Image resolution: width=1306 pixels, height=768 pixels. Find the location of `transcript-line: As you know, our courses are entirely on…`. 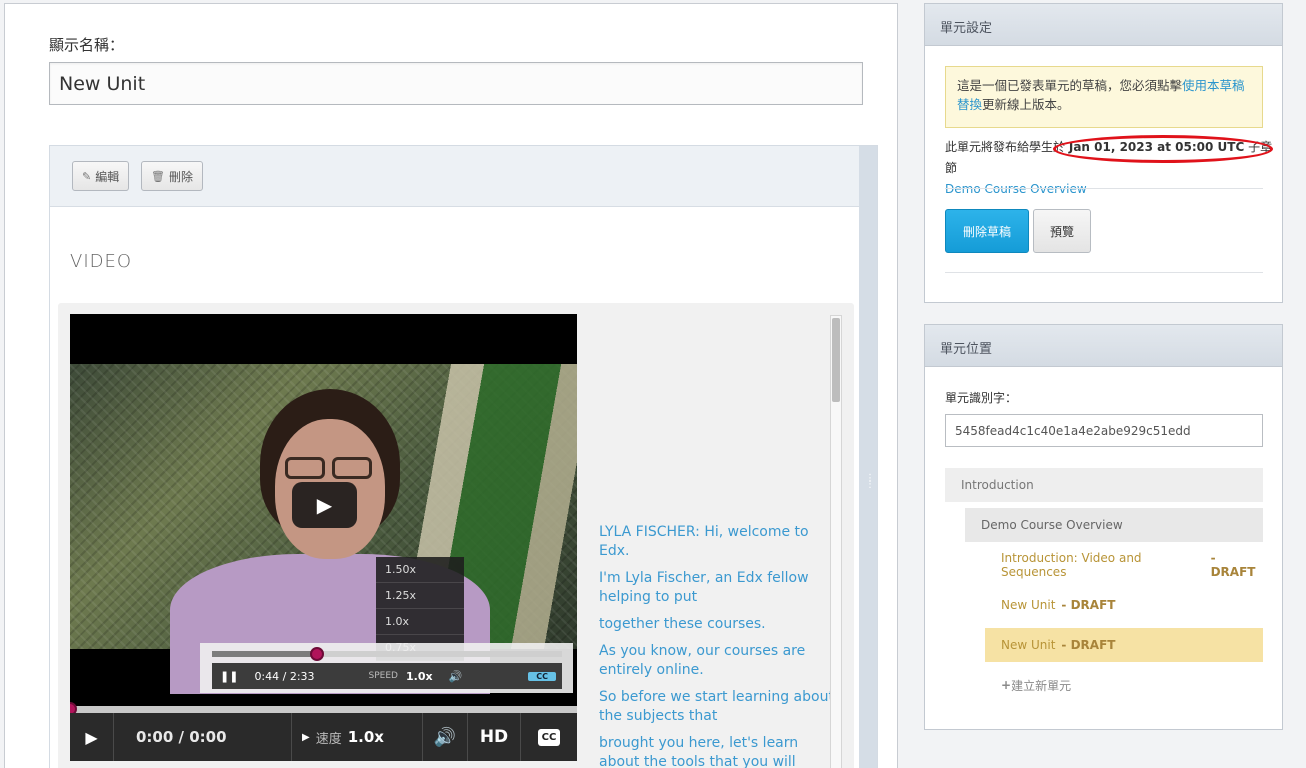

transcript-line: As you know, our courses are entirely on… is located at coordinates (719, 661).